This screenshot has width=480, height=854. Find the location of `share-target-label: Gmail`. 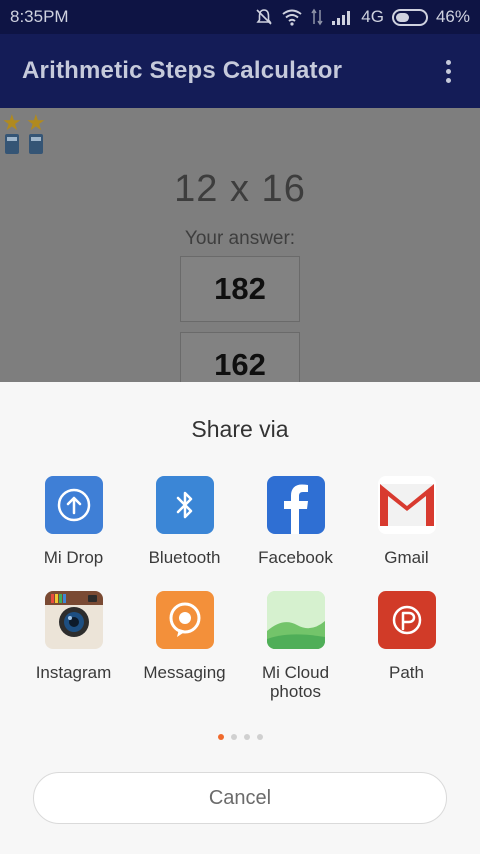

share-target-label: Gmail is located at coordinates (406, 557).